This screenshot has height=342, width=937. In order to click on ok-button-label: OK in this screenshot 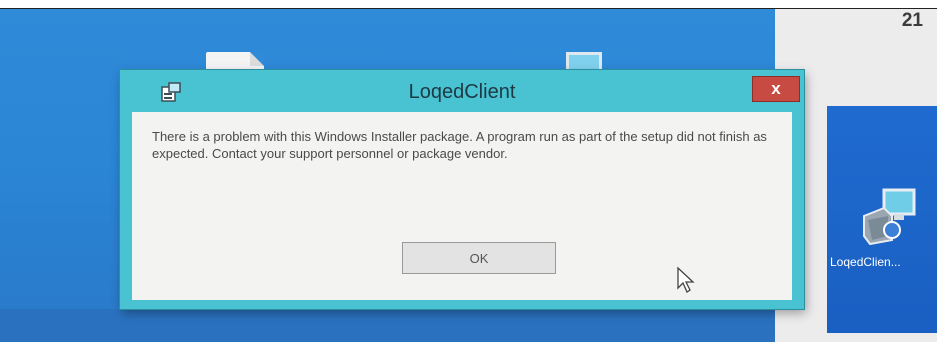, I will do `click(479, 258)`.